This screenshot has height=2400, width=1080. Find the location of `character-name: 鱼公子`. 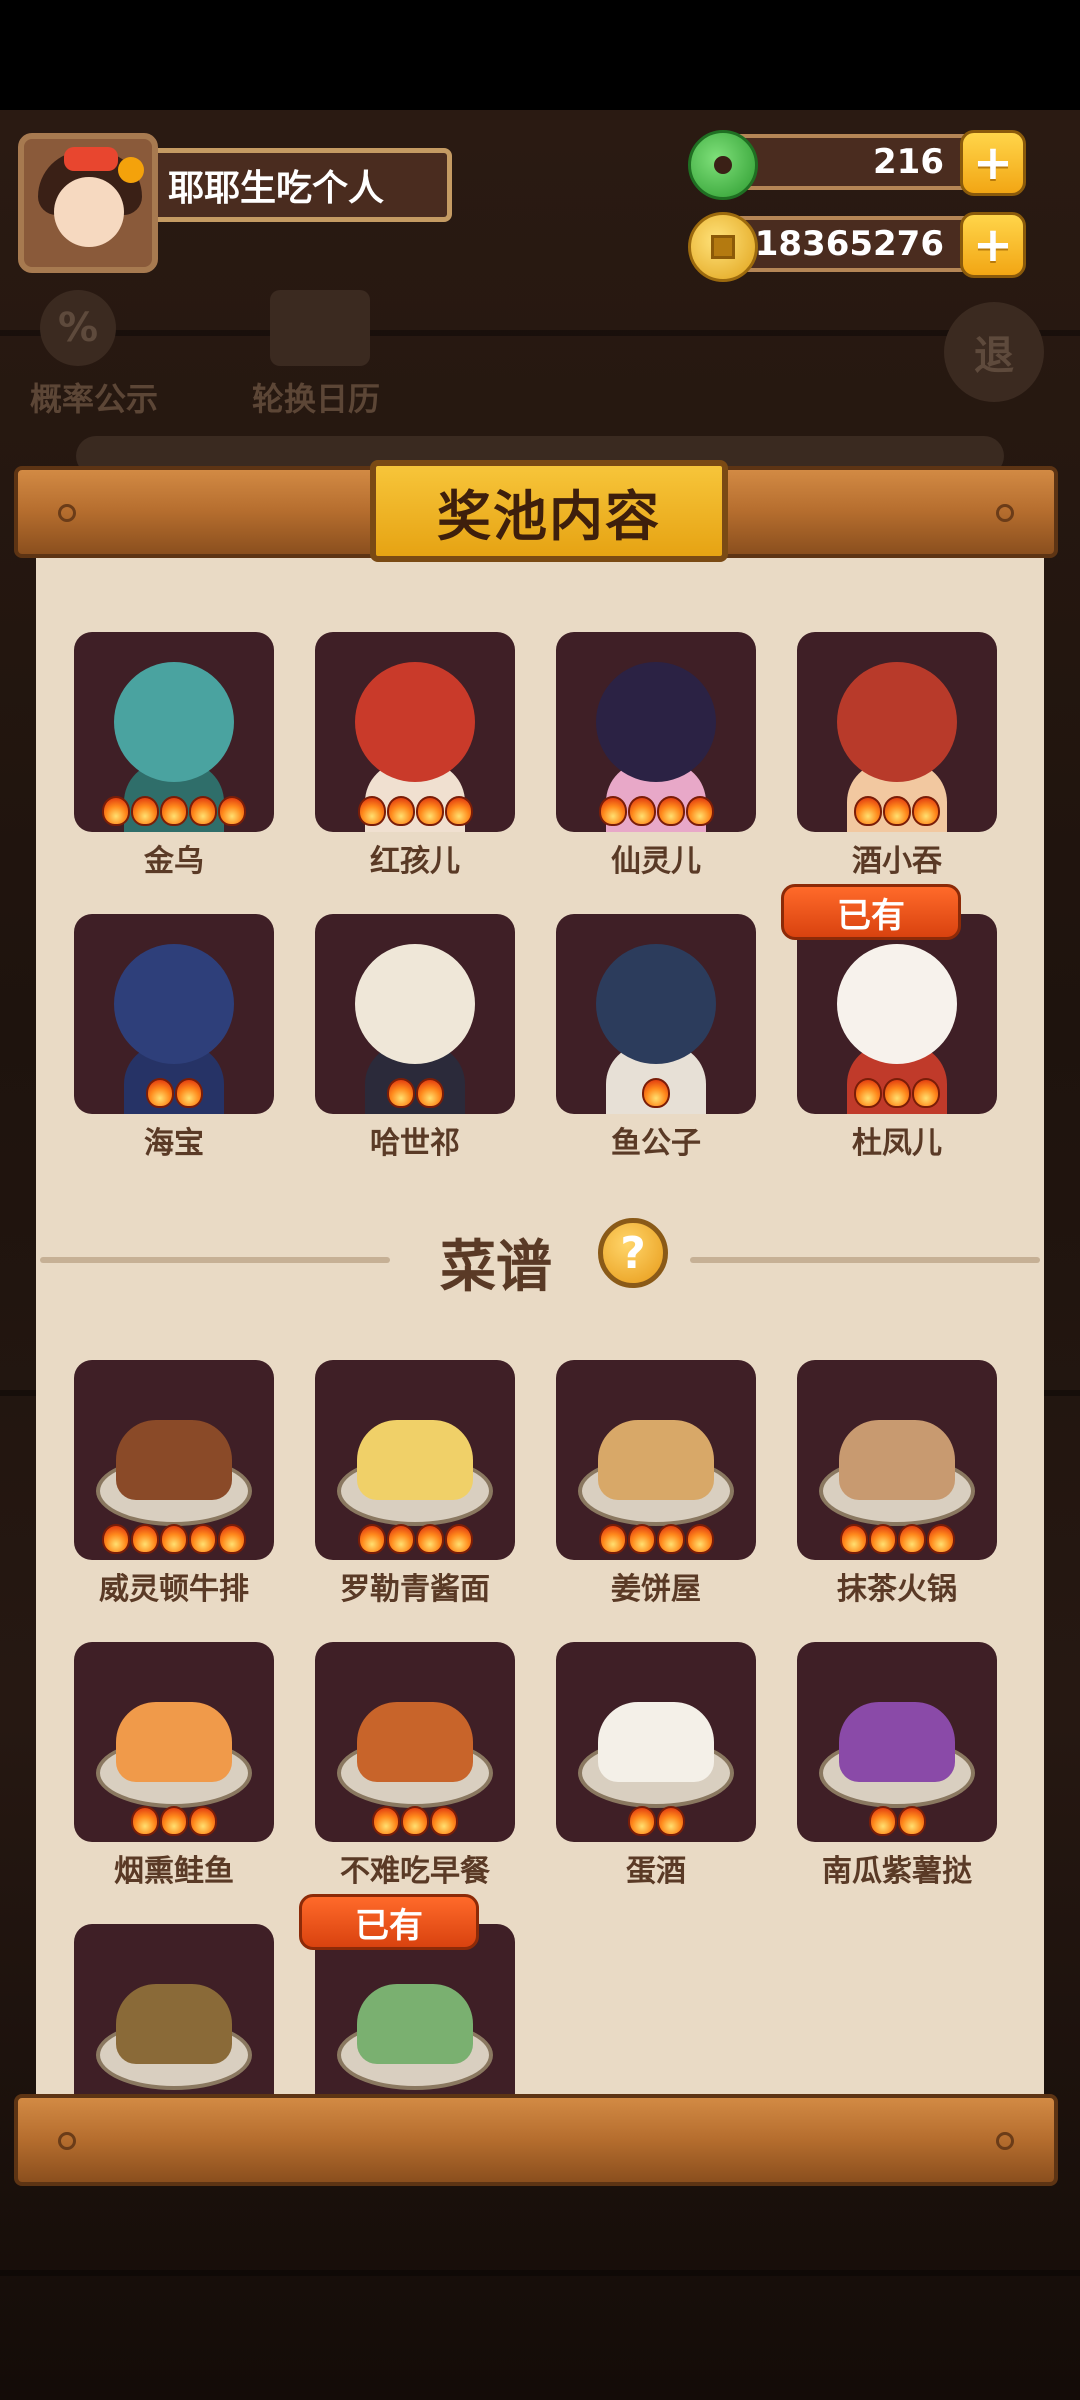

character-name: 鱼公子 is located at coordinates (656, 1143).